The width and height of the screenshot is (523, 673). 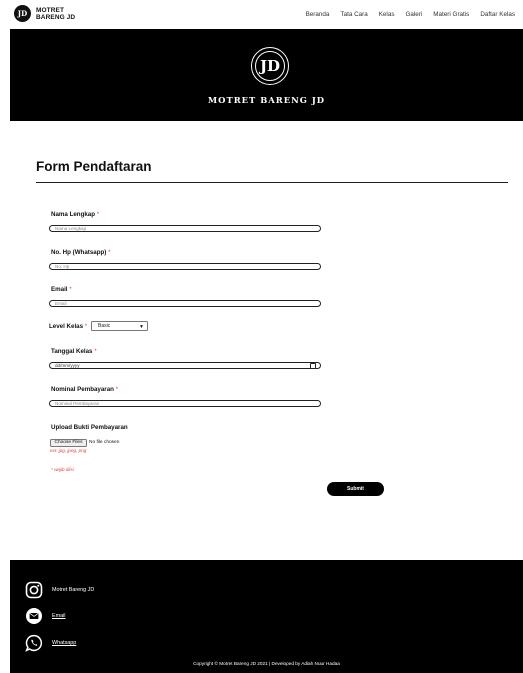 I want to click on hero-title: MOTRET BARENG JD, so click(x=266, y=100).